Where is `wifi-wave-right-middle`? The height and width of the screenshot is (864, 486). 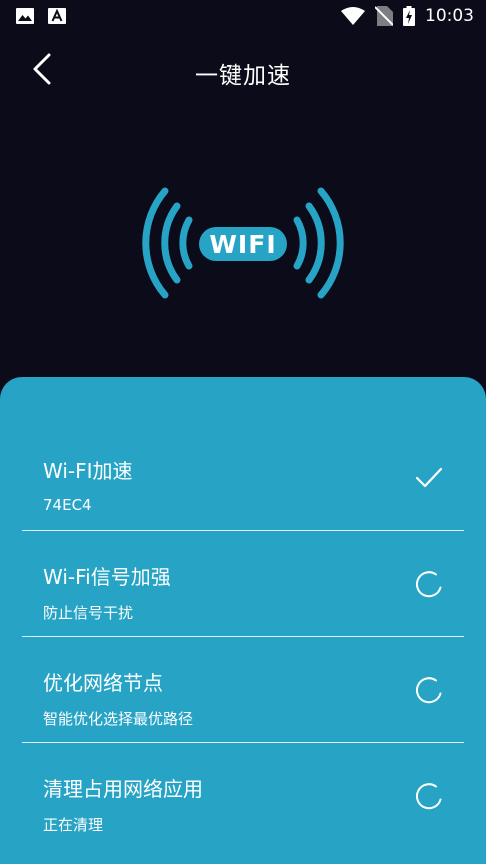
wifi-wave-right-middle is located at coordinates (315, 243).